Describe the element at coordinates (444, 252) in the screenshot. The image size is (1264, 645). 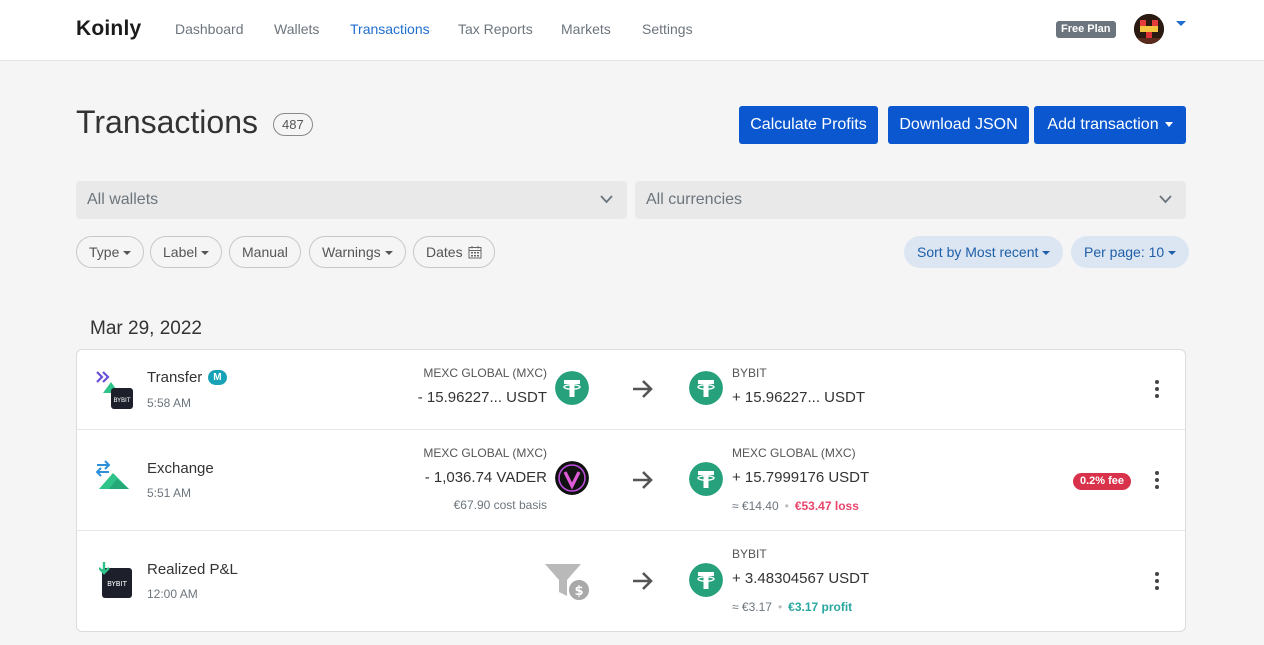
I see `filter-dates-label: Dates` at that location.